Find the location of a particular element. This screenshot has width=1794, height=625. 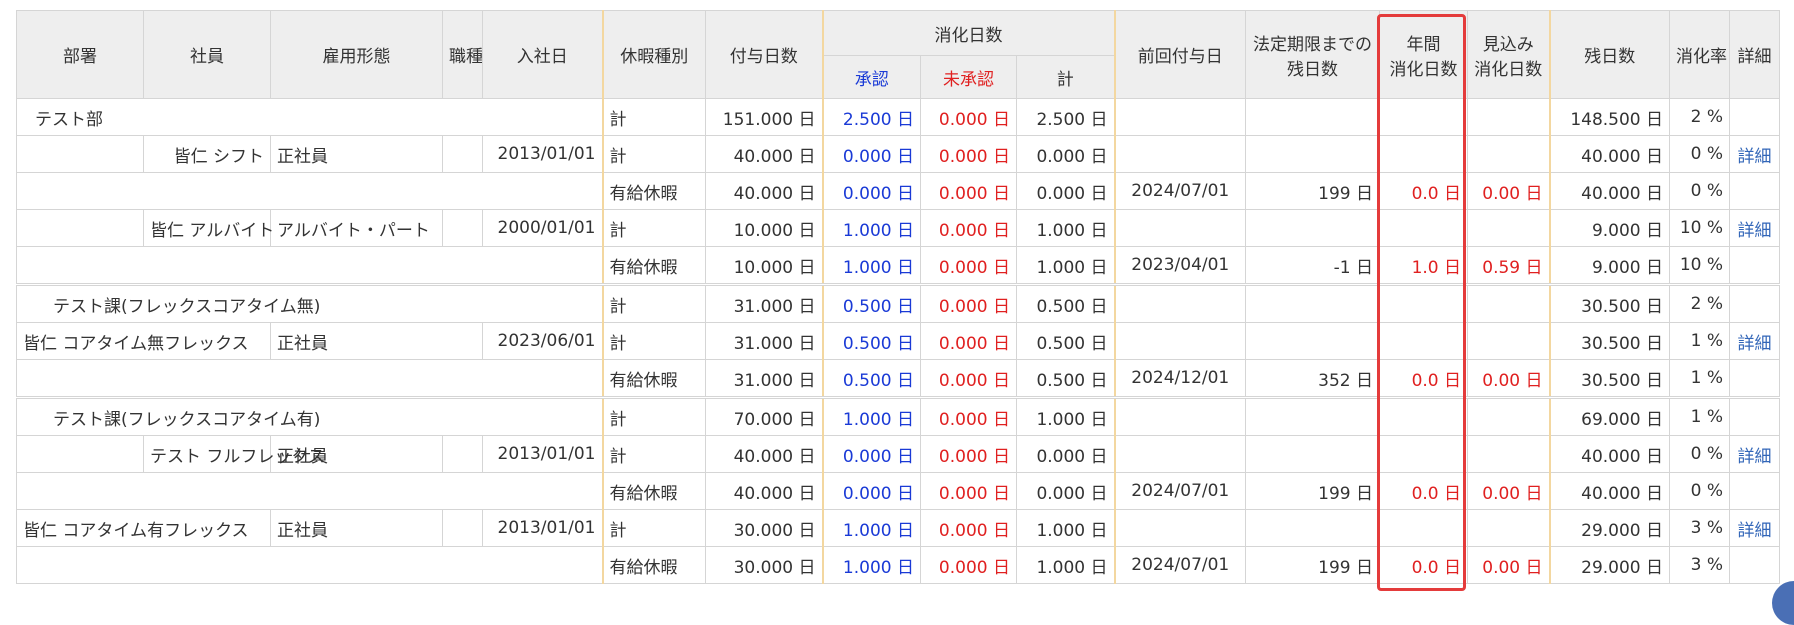

granted-days-cell: 31.000 日 is located at coordinates (764, 303).